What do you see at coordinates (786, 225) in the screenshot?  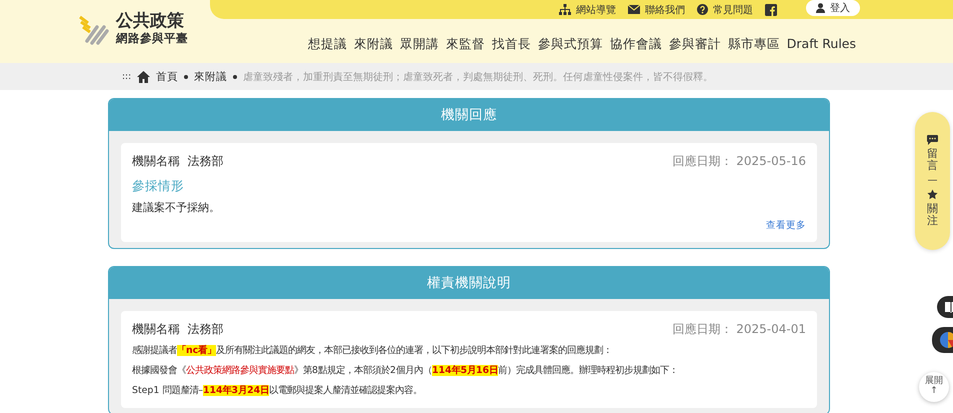 I see `see-more-link: 查看更多` at bounding box center [786, 225].